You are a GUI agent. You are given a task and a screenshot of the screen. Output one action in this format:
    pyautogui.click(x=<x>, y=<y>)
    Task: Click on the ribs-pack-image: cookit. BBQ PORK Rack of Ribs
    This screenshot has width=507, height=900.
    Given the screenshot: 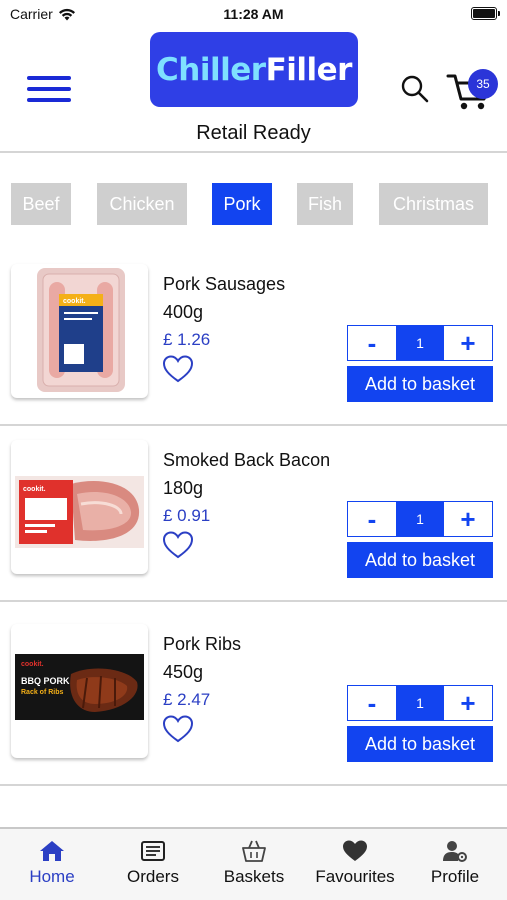 What is the action you would take?
    pyautogui.click(x=79, y=687)
    